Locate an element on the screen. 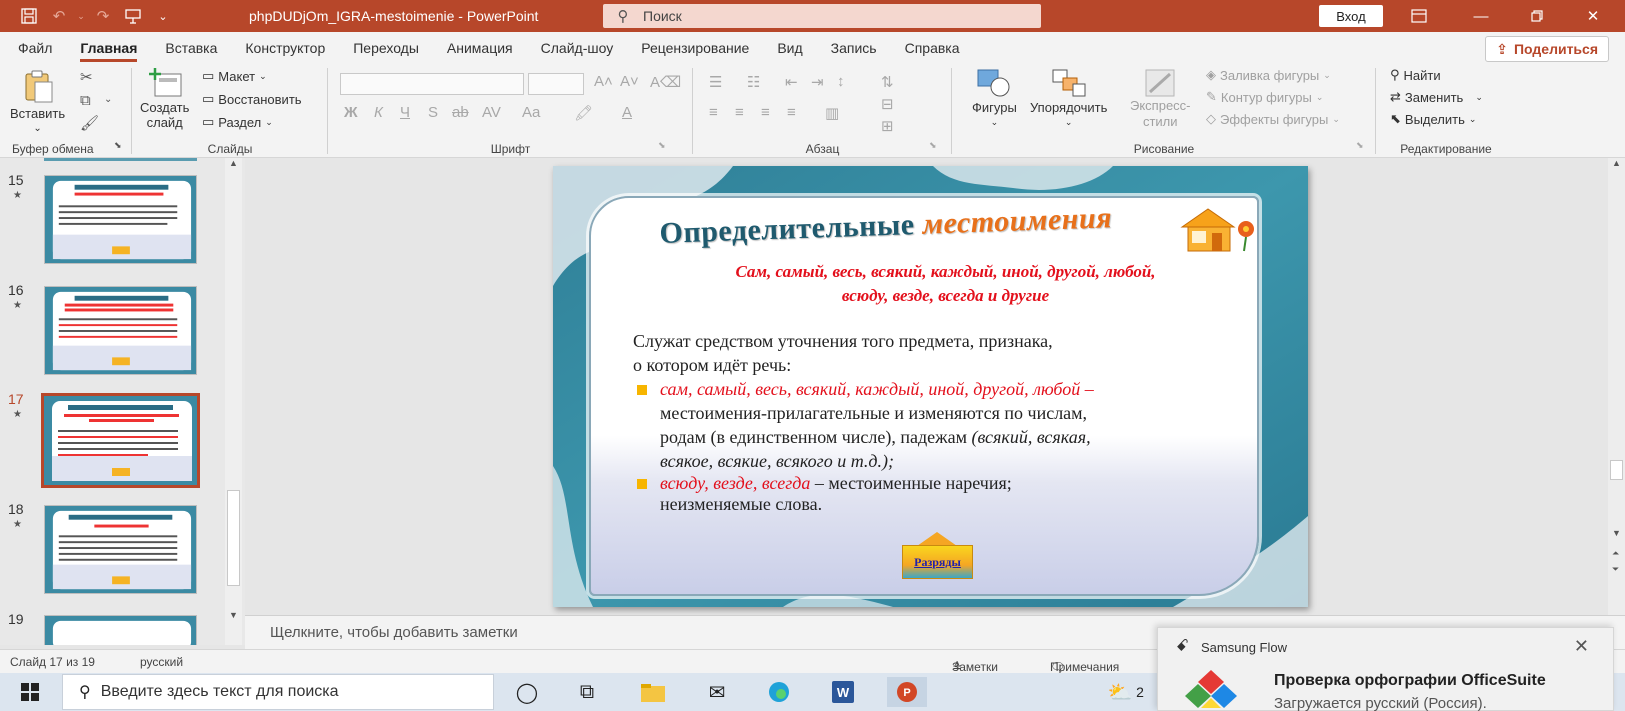  decrease-indent-icon: ⇤ is located at coordinates (791, 82).